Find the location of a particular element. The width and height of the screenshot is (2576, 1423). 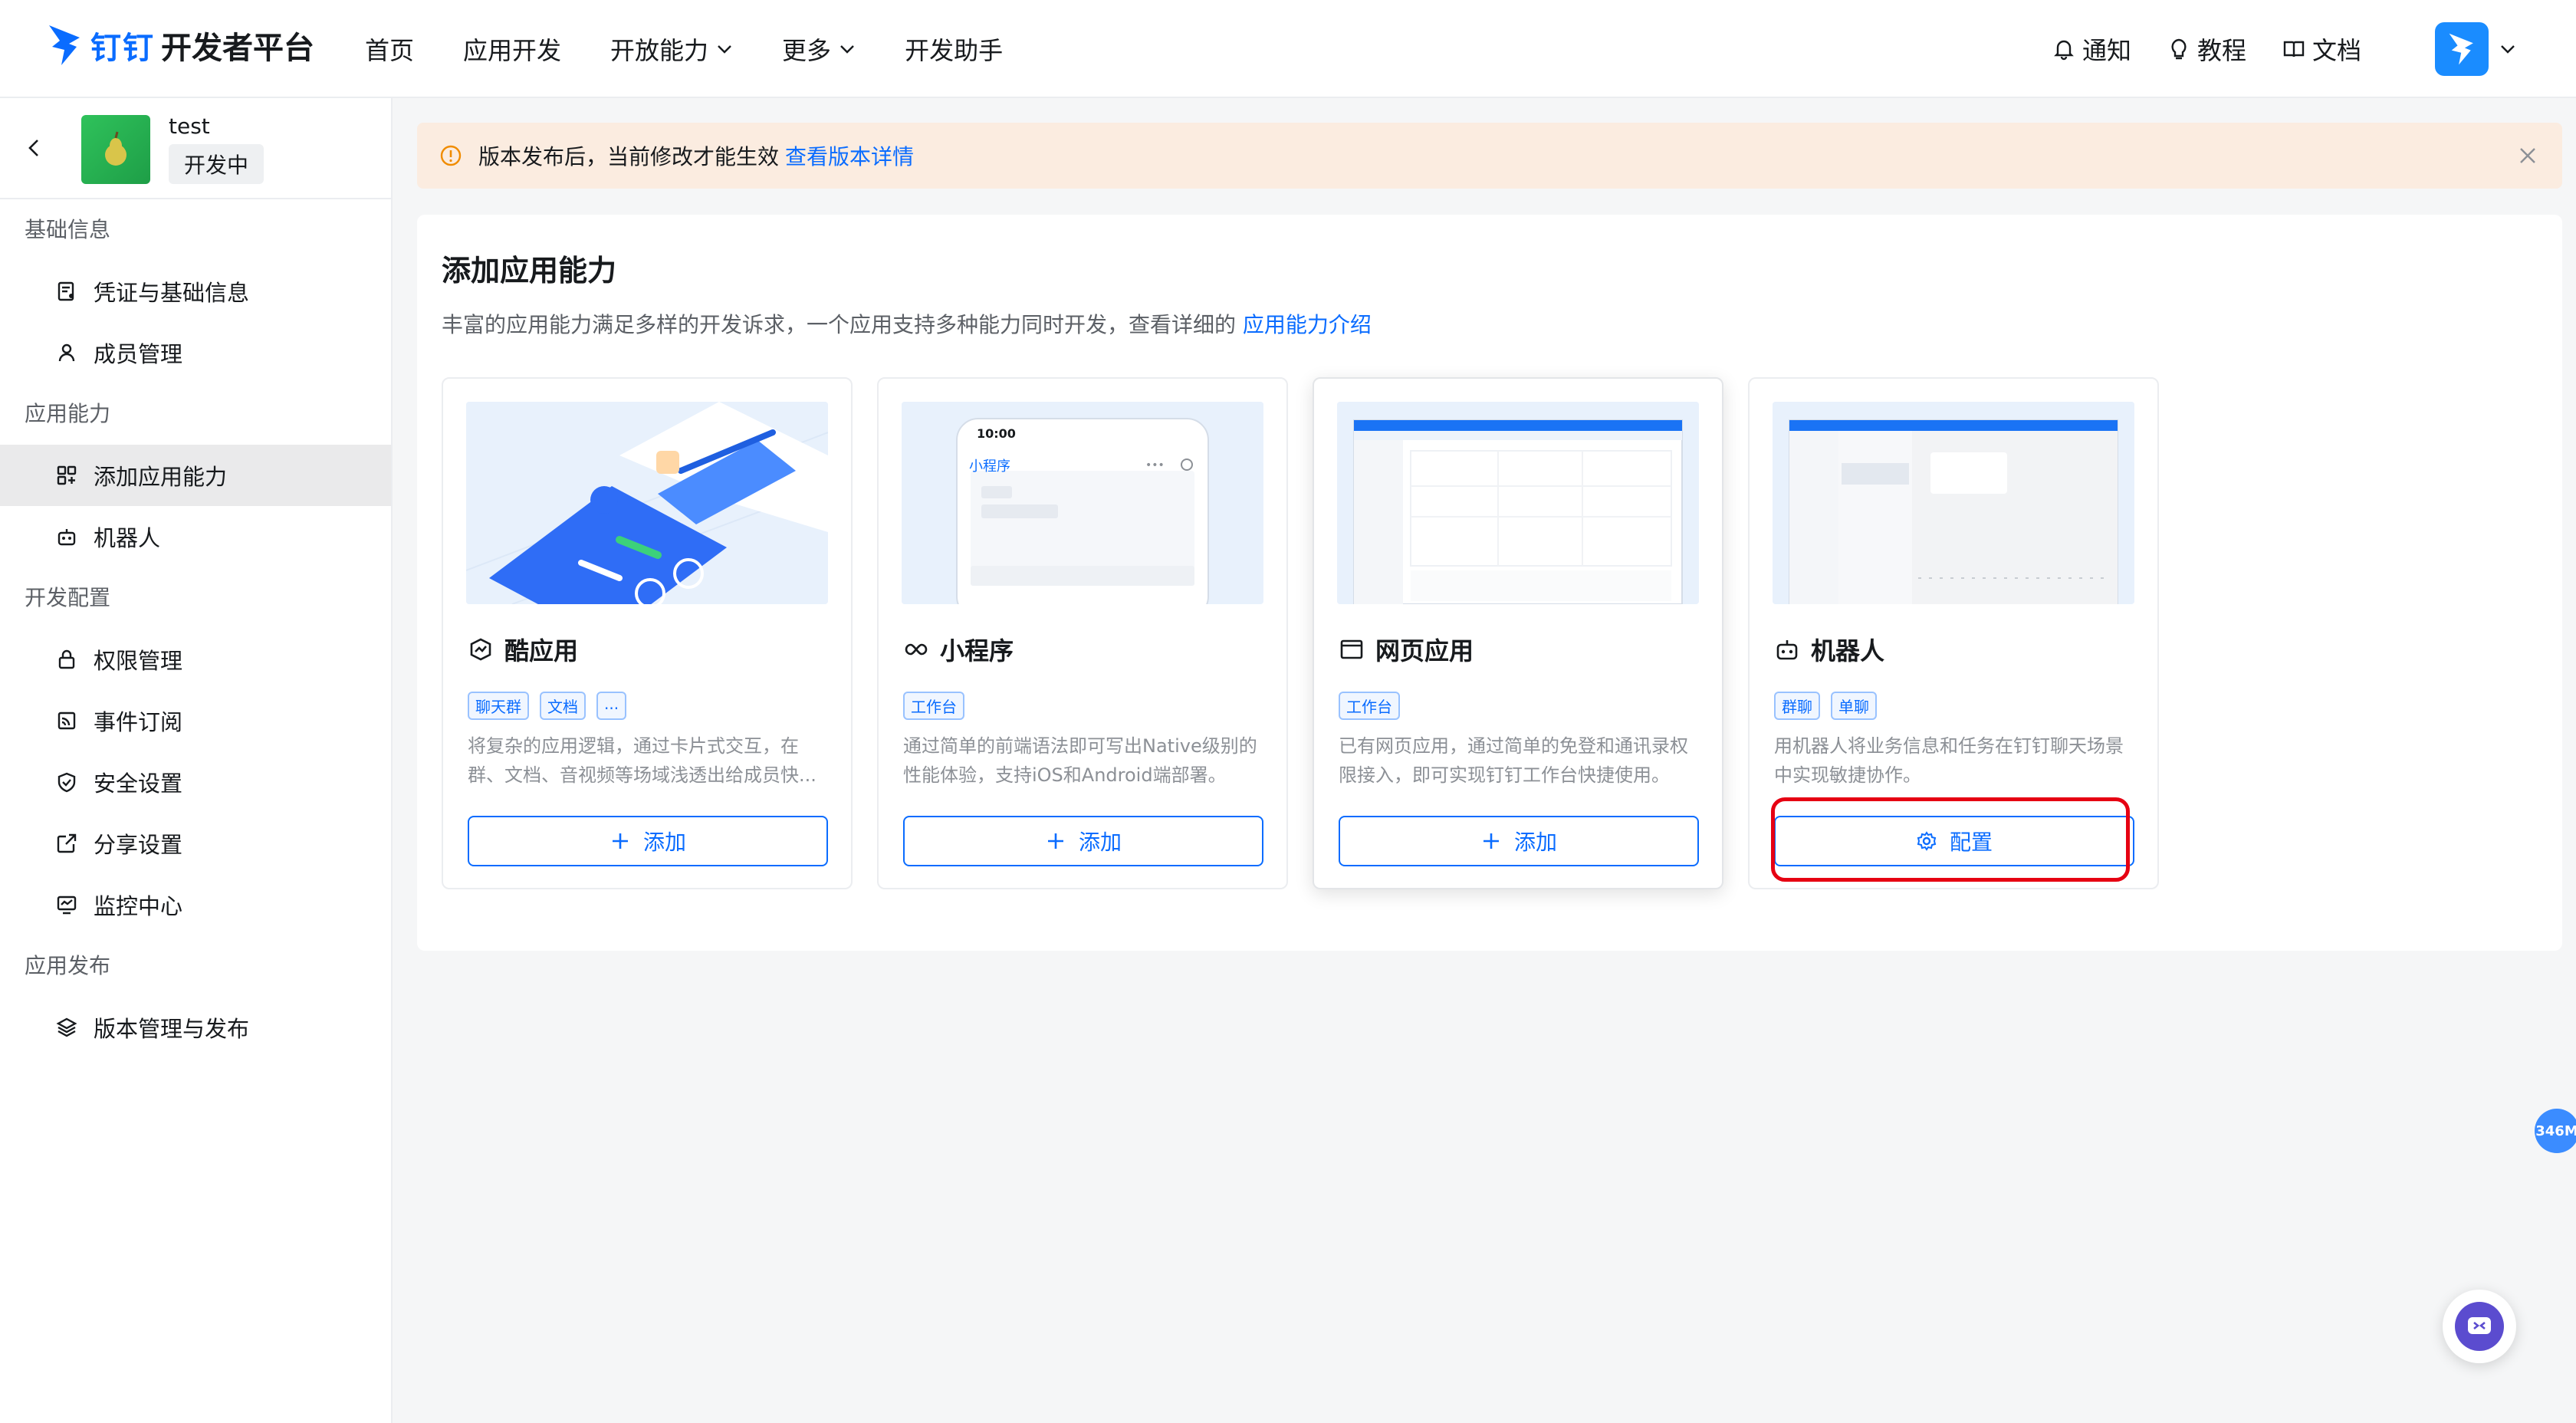

user-icon is located at coordinates (66, 352).